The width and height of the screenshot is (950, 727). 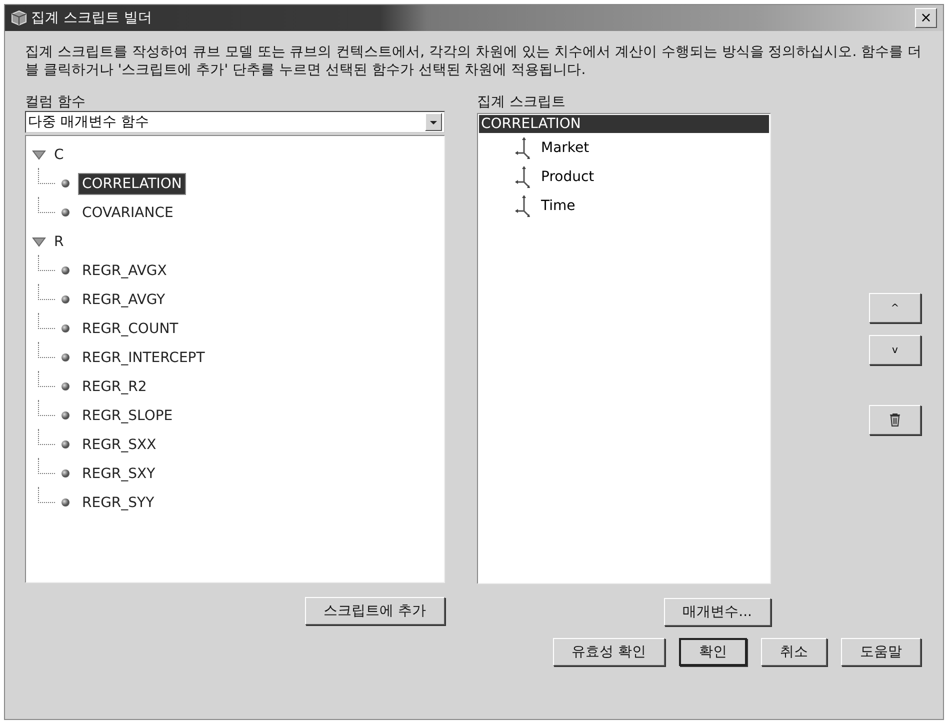 I want to click on dimension-item: Product, so click(x=567, y=176).